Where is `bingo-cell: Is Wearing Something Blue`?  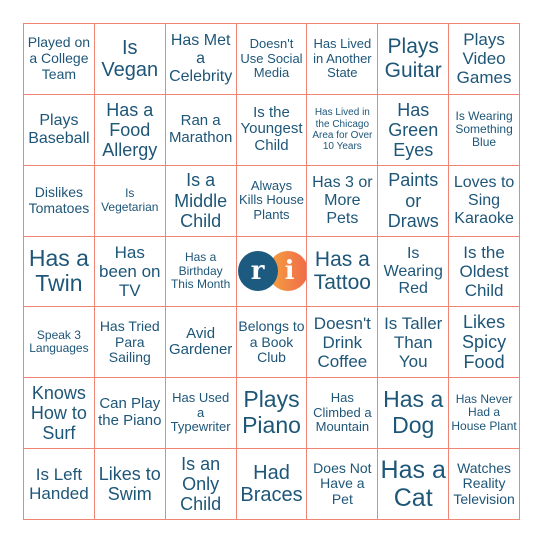
bingo-cell: Is Wearing Something Blue is located at coordinates (484, 130).